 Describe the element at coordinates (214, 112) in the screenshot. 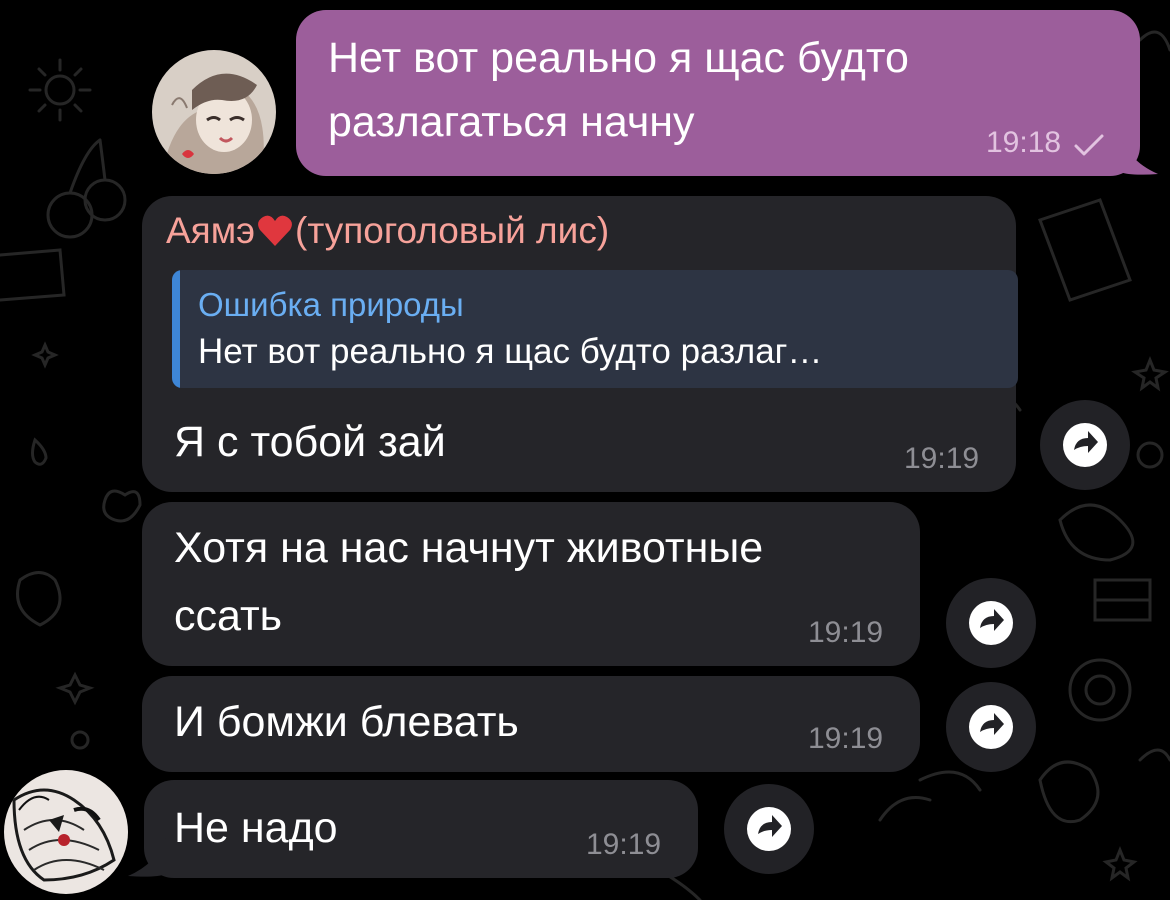

I see `sender-avatar-outgoing` at that location.